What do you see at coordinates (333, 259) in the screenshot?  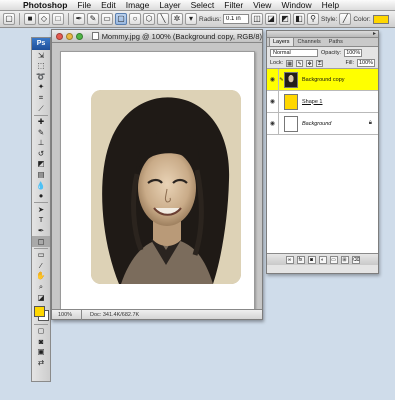 I see `new-group-icon: ▭` at bounding box center [333, 259].